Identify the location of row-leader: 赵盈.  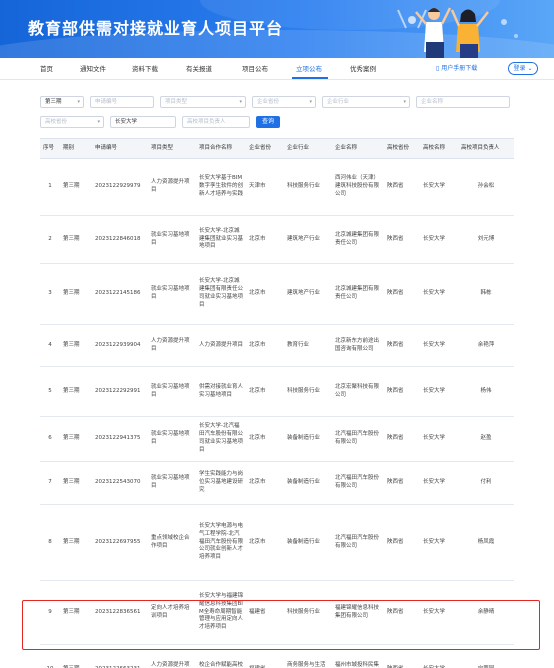
(486, 439).